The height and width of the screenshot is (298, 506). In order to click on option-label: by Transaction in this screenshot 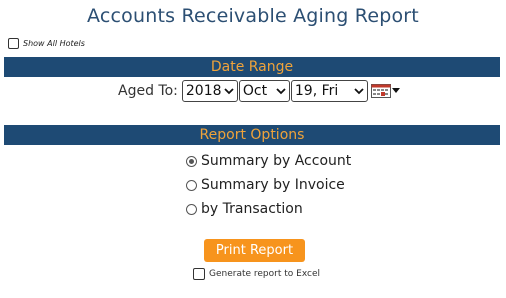, I will do `click(252, 209)`.